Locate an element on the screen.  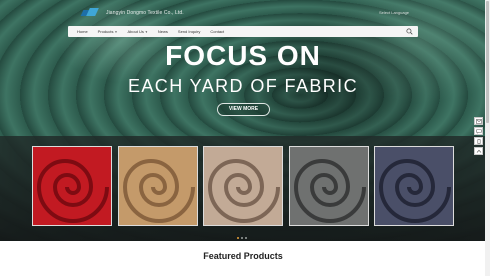
tan-fabric-image is located at coordinates (158, 186).